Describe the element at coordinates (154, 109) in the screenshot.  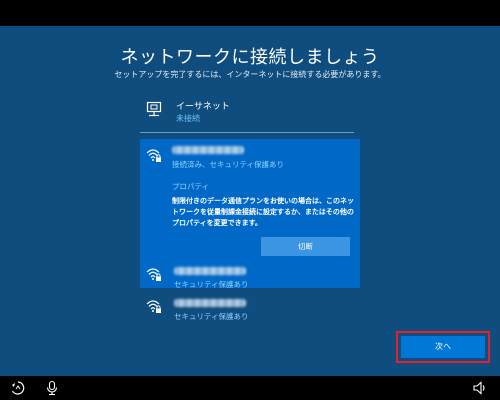
I see `ethernet-icon` at that location.